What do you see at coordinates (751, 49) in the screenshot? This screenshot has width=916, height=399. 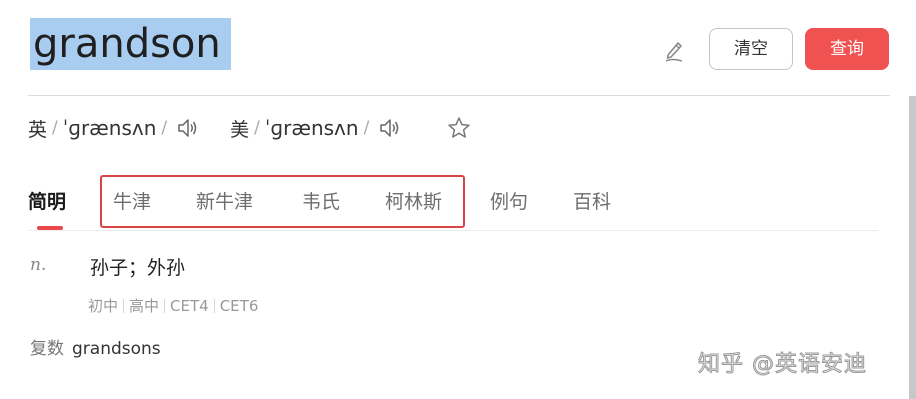 I see `clear-button: 清空` at bounding box center [751, 49].